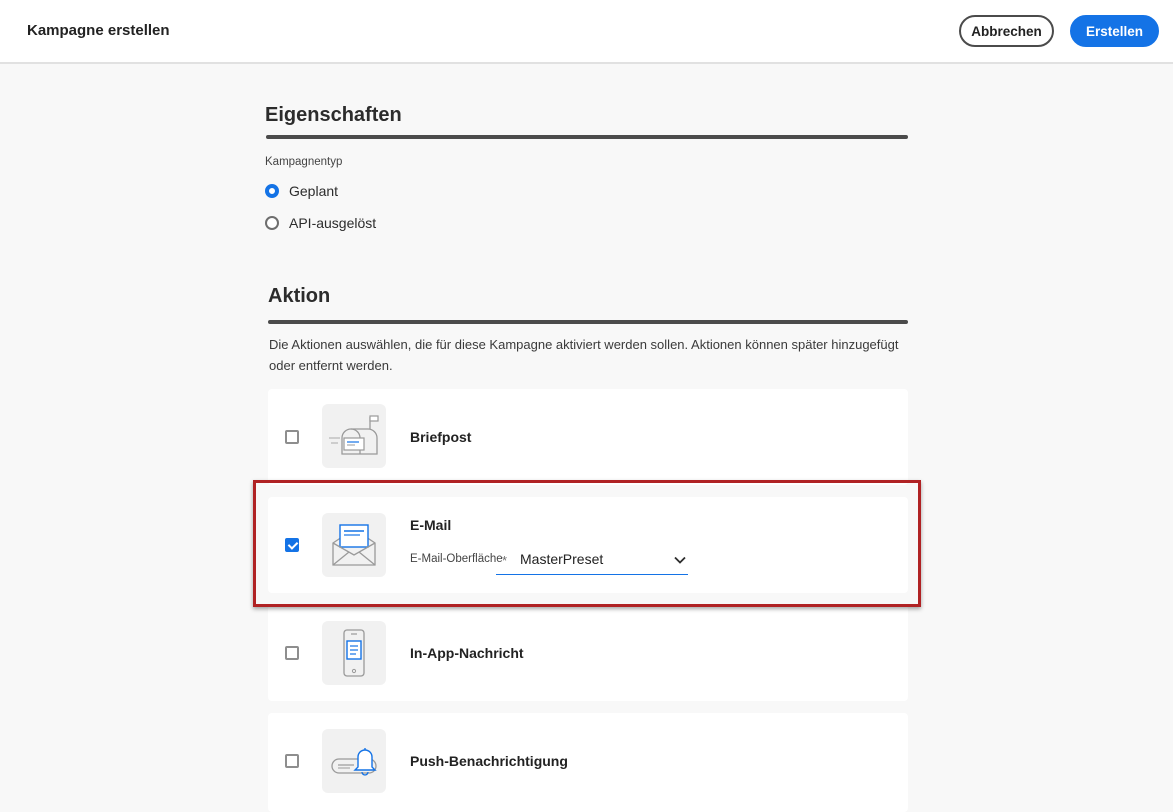  What do you see at coordinates (489, 761) in the screenshot?
I see `card-title-push: Push-Benachrichtigung` at bounding box center [489, 761].